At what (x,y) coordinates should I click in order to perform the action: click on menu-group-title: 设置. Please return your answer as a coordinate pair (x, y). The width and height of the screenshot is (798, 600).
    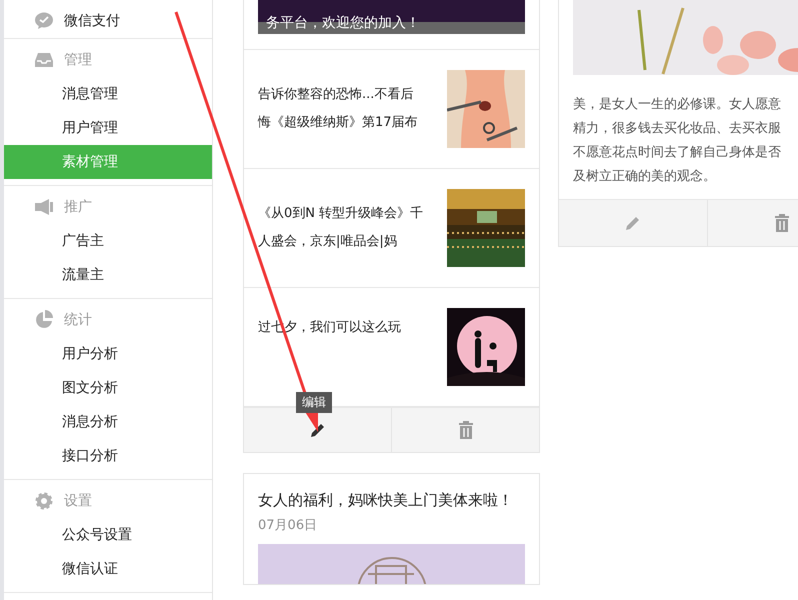
    Looking at the image, I should click on (78, 501).